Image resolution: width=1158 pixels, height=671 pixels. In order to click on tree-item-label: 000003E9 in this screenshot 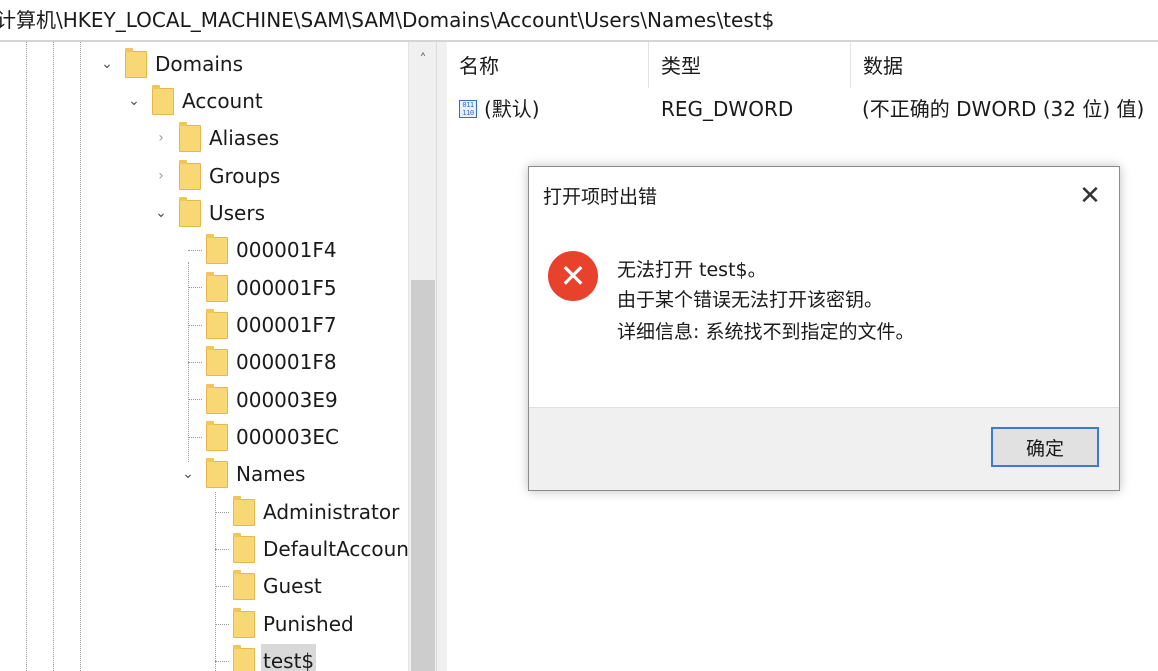, I will do `click(287, 400)`.